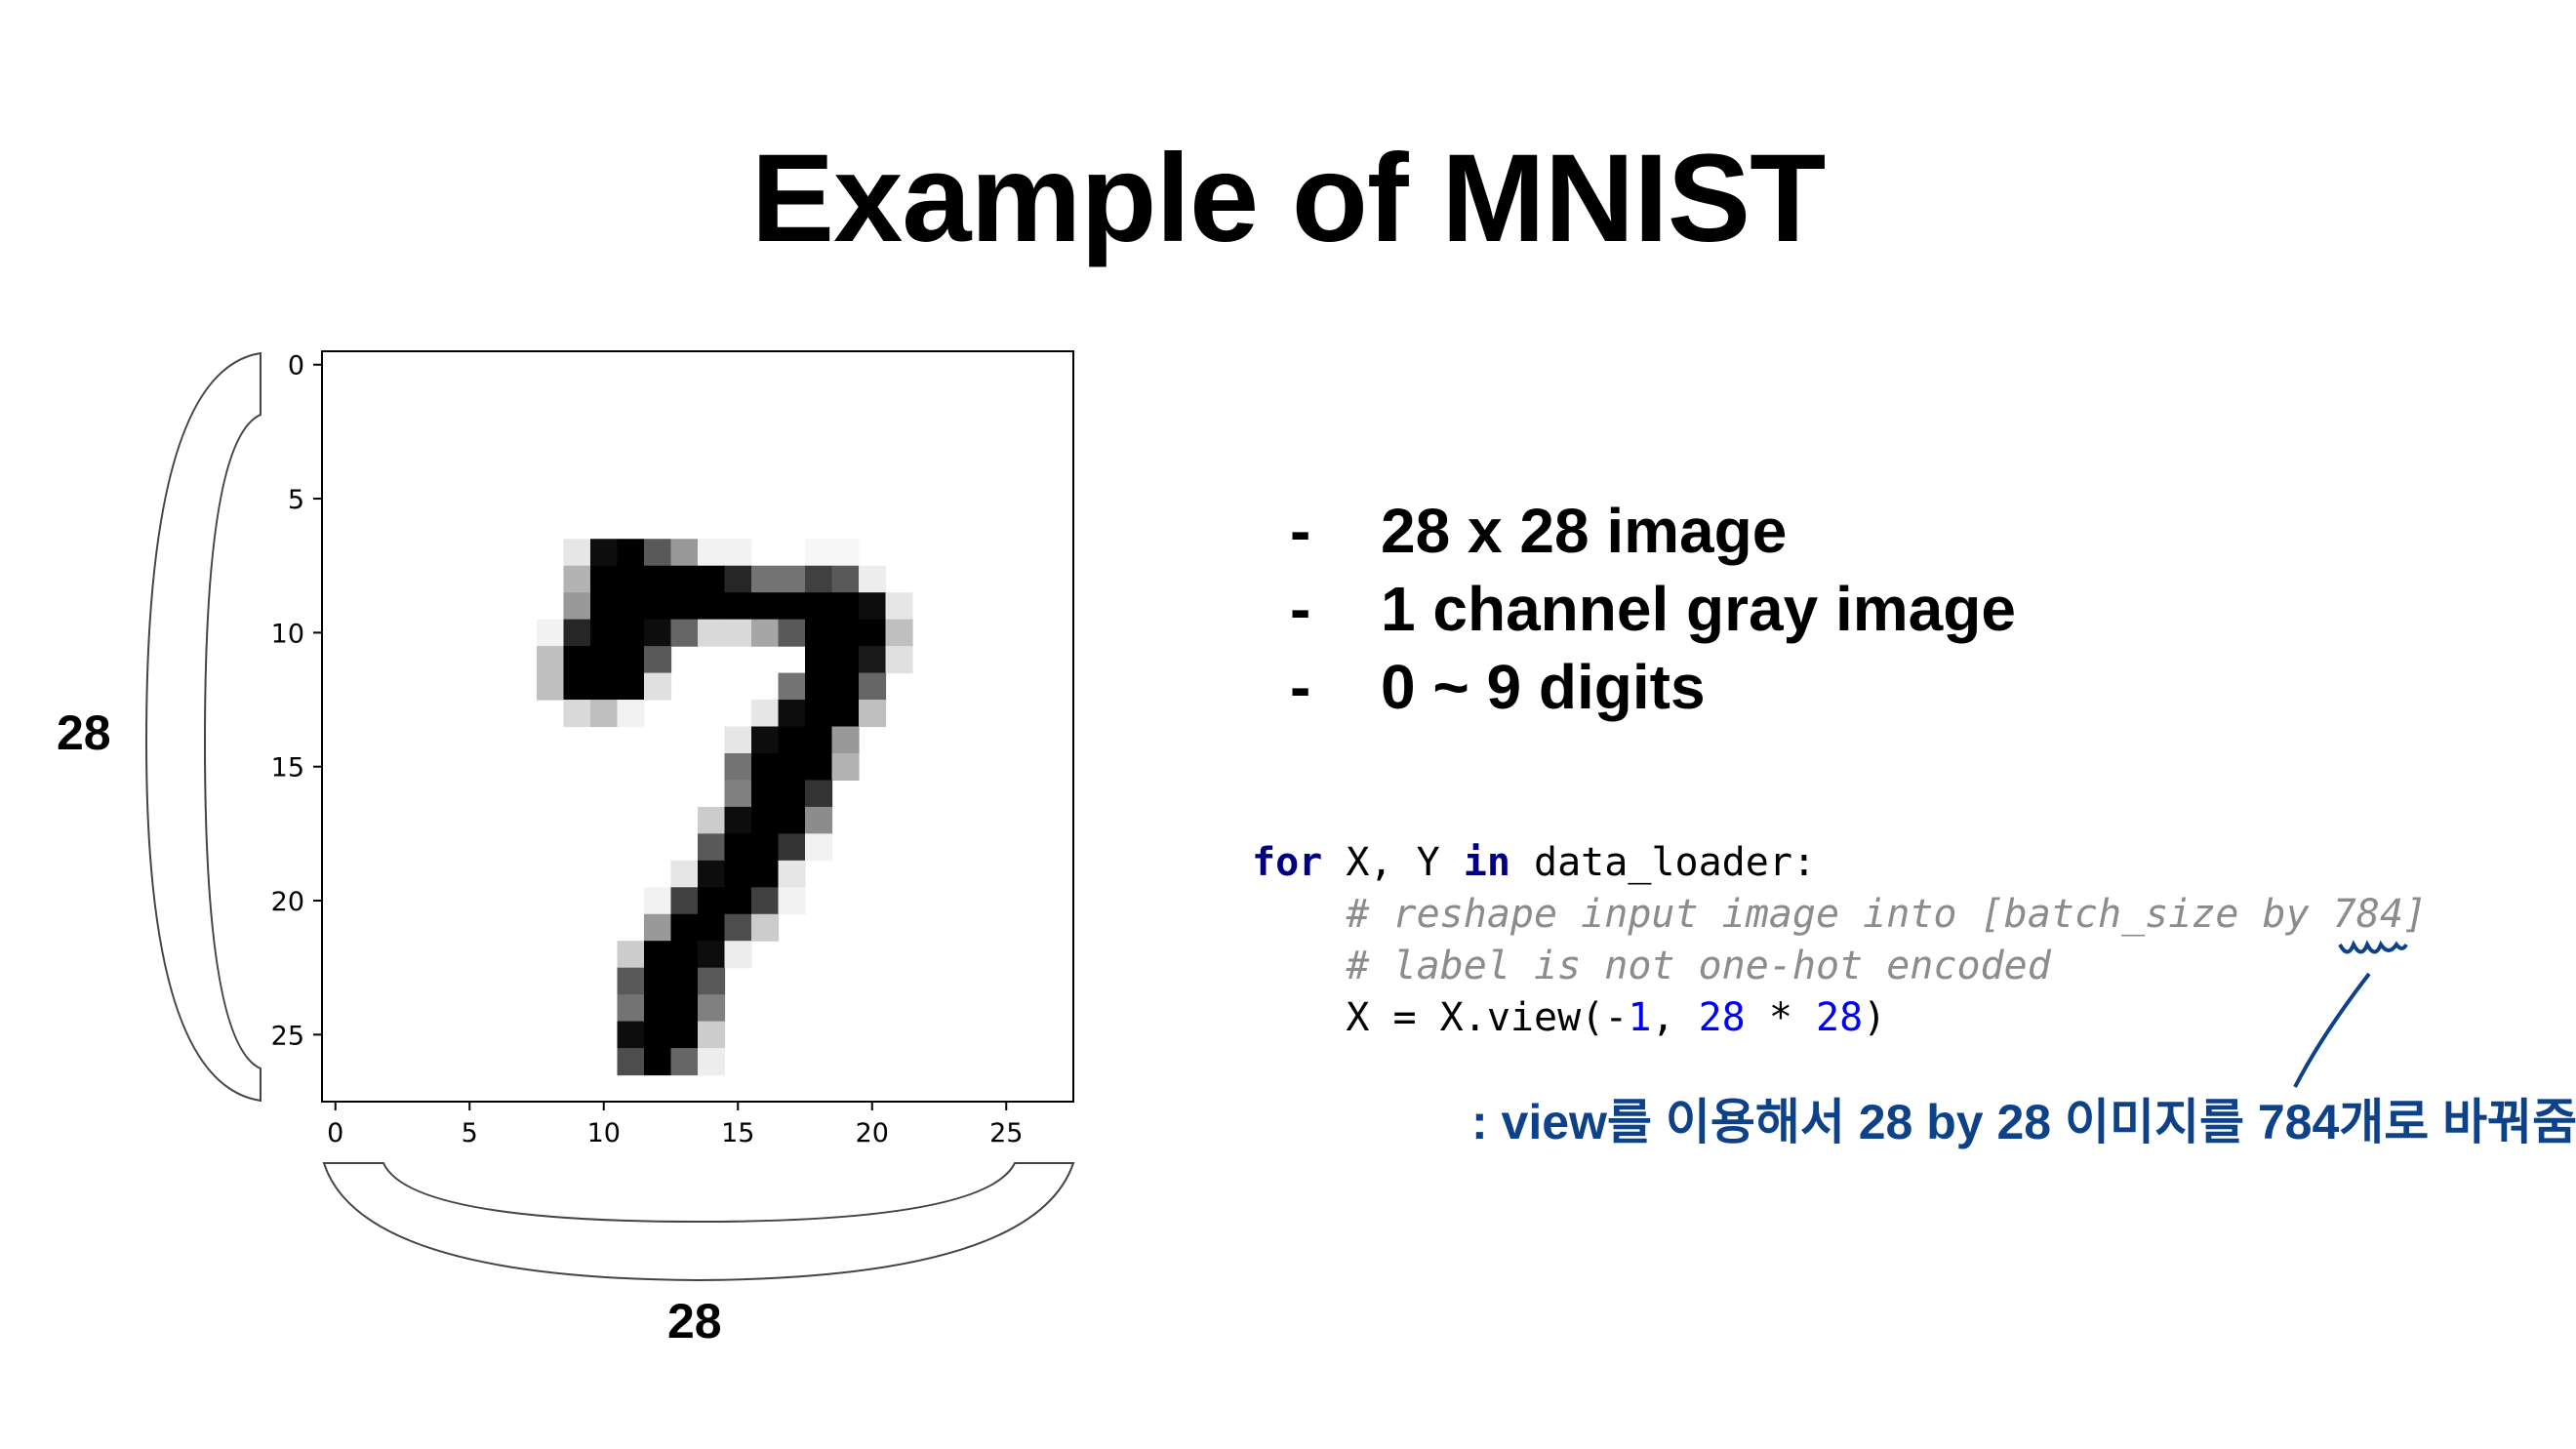 The height and width of the screenshot is (1449, 2576). What do you see at coordinates (2023, 1122) in the screenshot?
I see `handwritten-annotation: : view를 이용해서 28 by 28 이미지를 784개로 바꿔줌` at bounding box center [2023, 1122].